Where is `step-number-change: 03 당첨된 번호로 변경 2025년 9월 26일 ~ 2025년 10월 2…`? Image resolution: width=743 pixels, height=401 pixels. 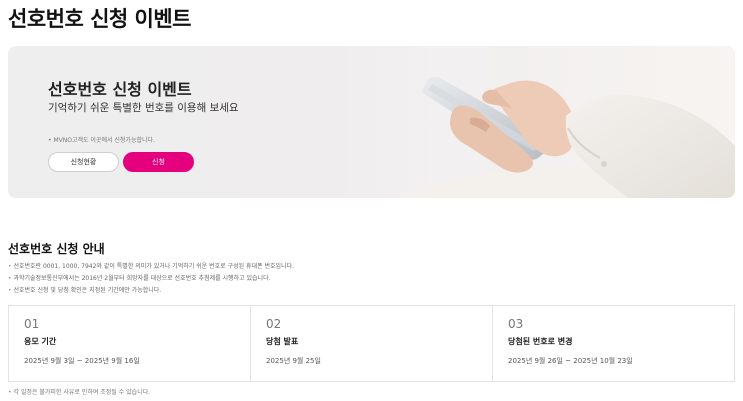
step-number-change: 03 당첨된 번호로 변경 2025년 9월 26일 ~ 2025년 10월 2… is located at coordinates (613, 343).